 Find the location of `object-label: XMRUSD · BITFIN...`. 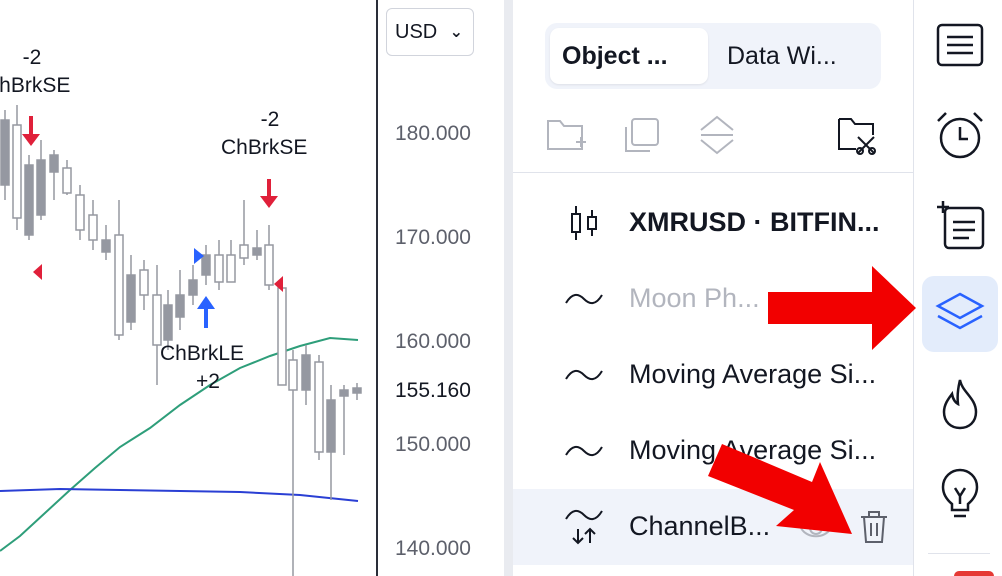

object-label: XMRUSD · BITFIN... is located at coordinates (754, 222).